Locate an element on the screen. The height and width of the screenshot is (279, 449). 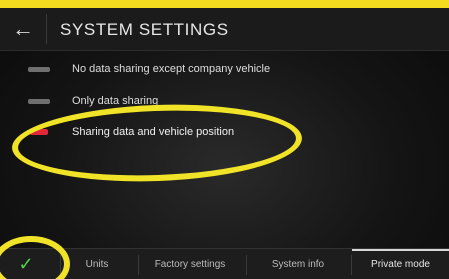
tab-factory-settings: Factory settings is located at coordinates (190, 264).